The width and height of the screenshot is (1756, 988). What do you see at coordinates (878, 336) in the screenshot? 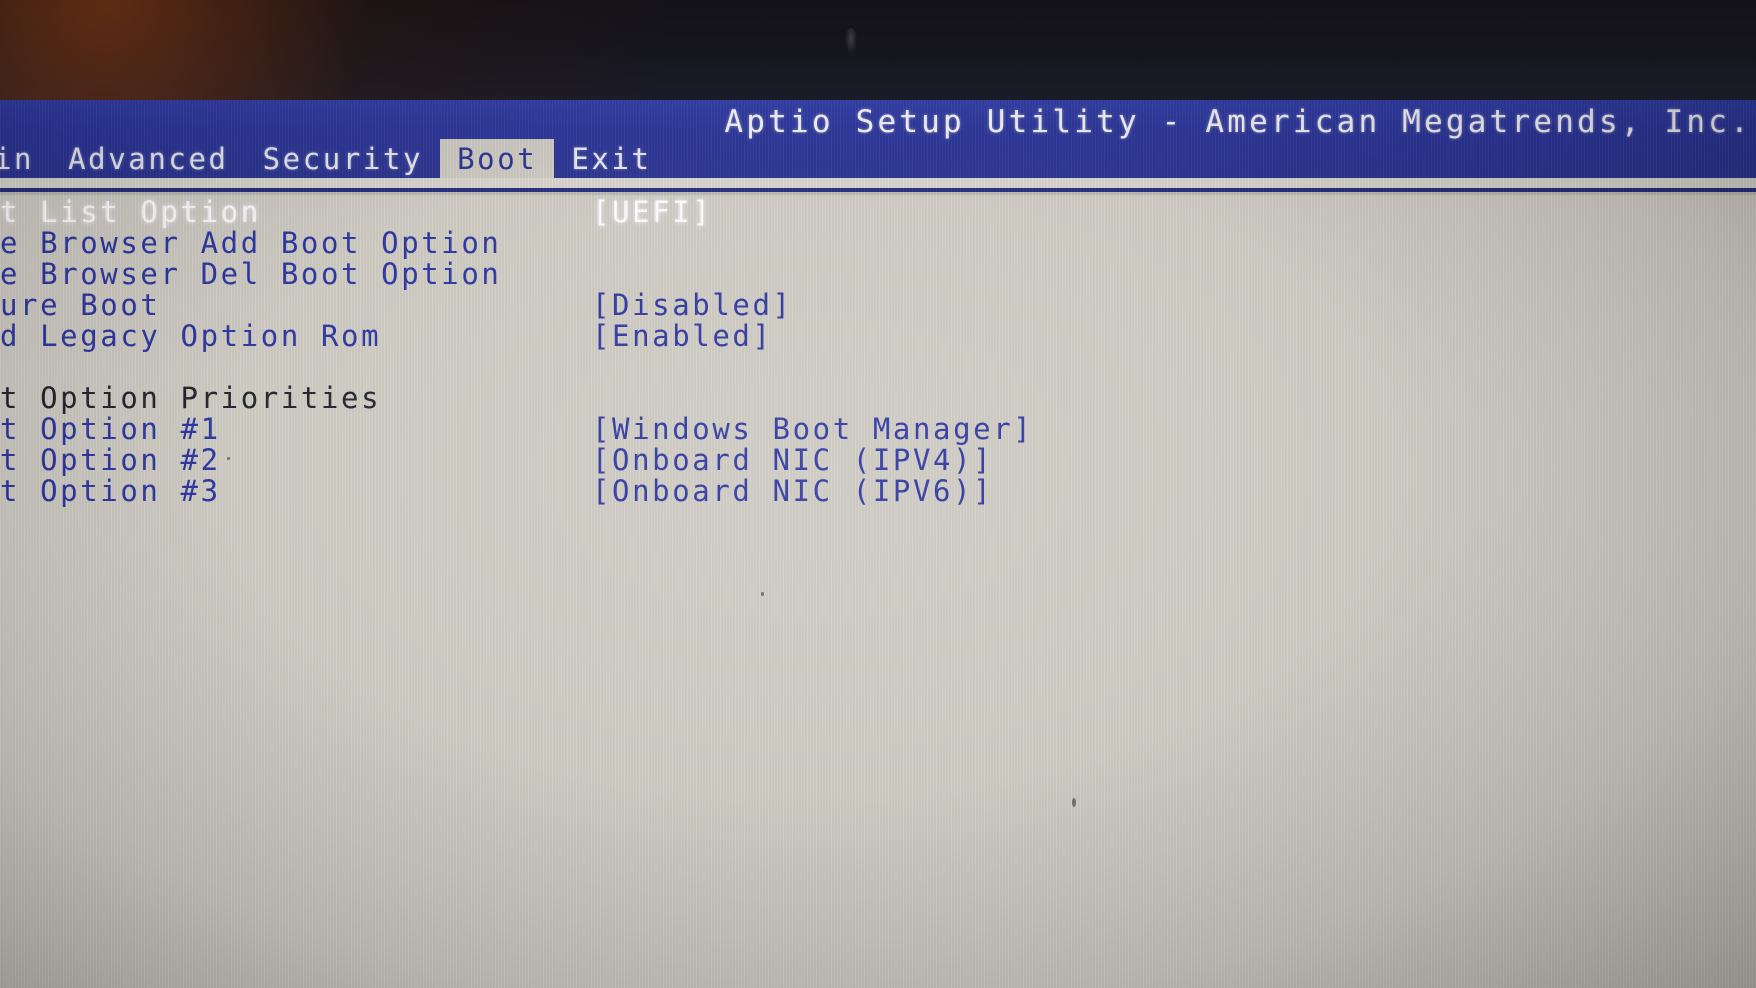
I see `settings-row: d Legacy Option Rom [Enabled]` at bounding box center [878, 336].